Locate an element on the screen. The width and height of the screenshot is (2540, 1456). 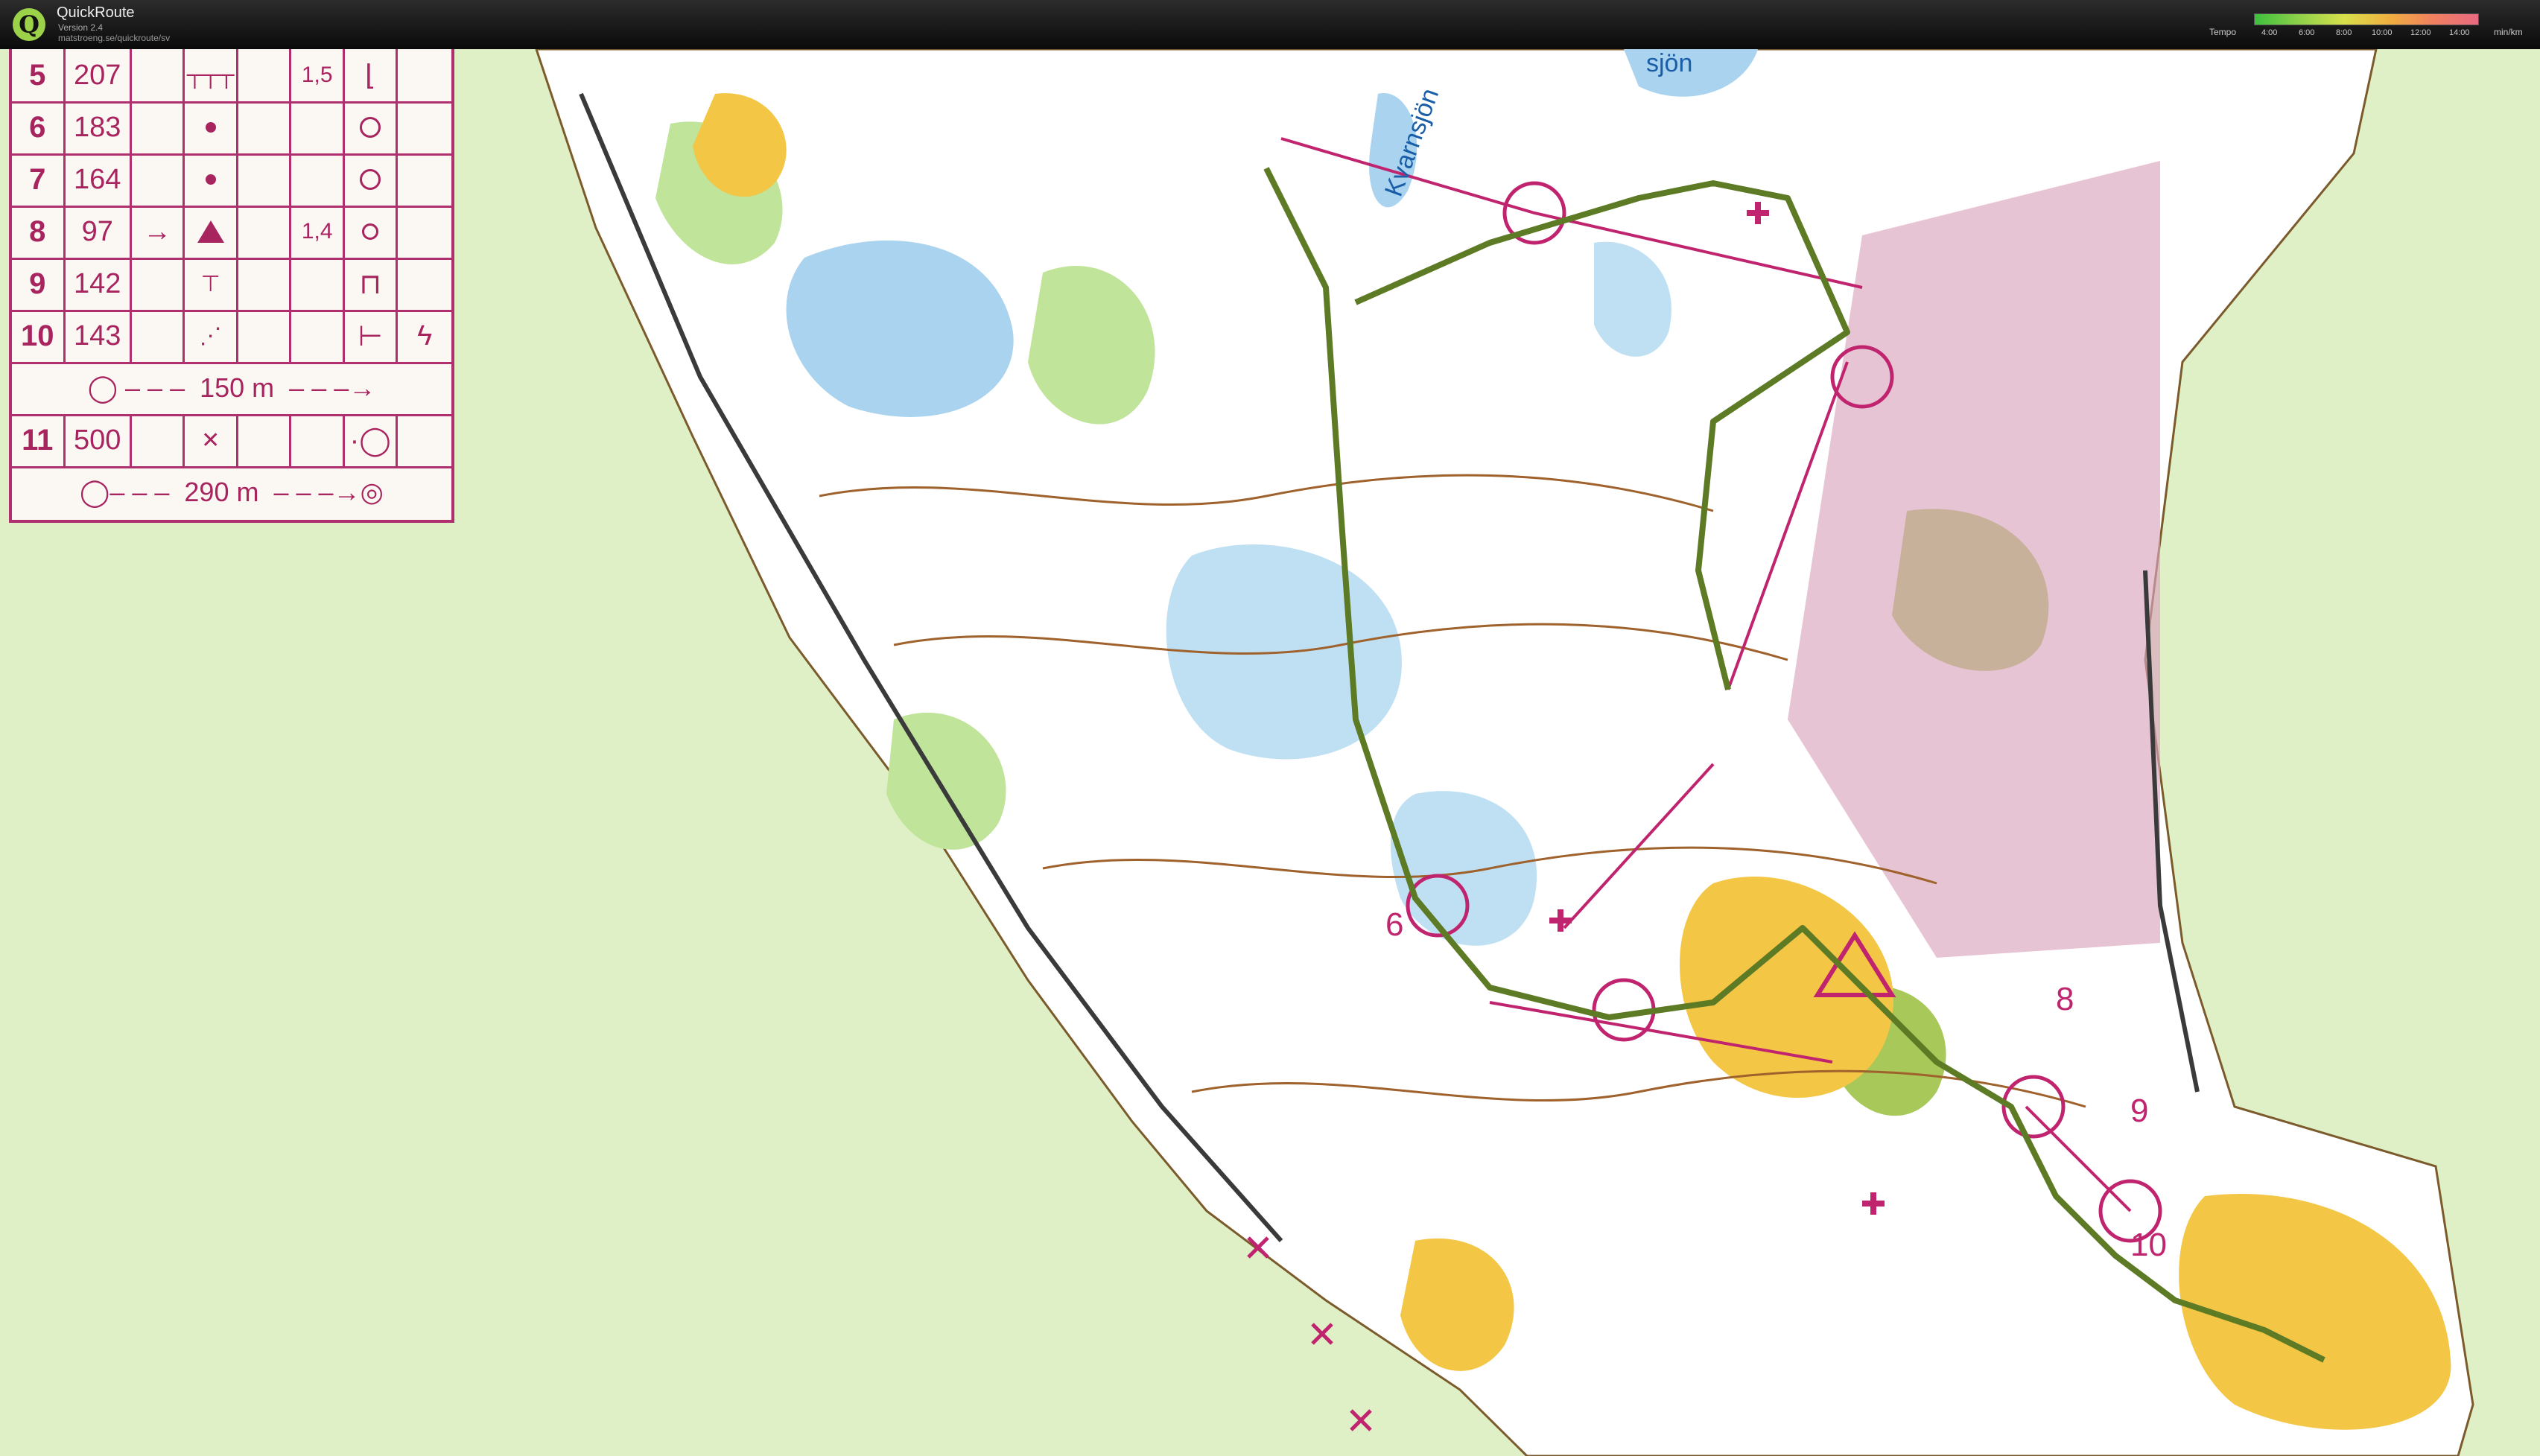
tempo-tick: 10:00 is located at coordinates (2382, 32).